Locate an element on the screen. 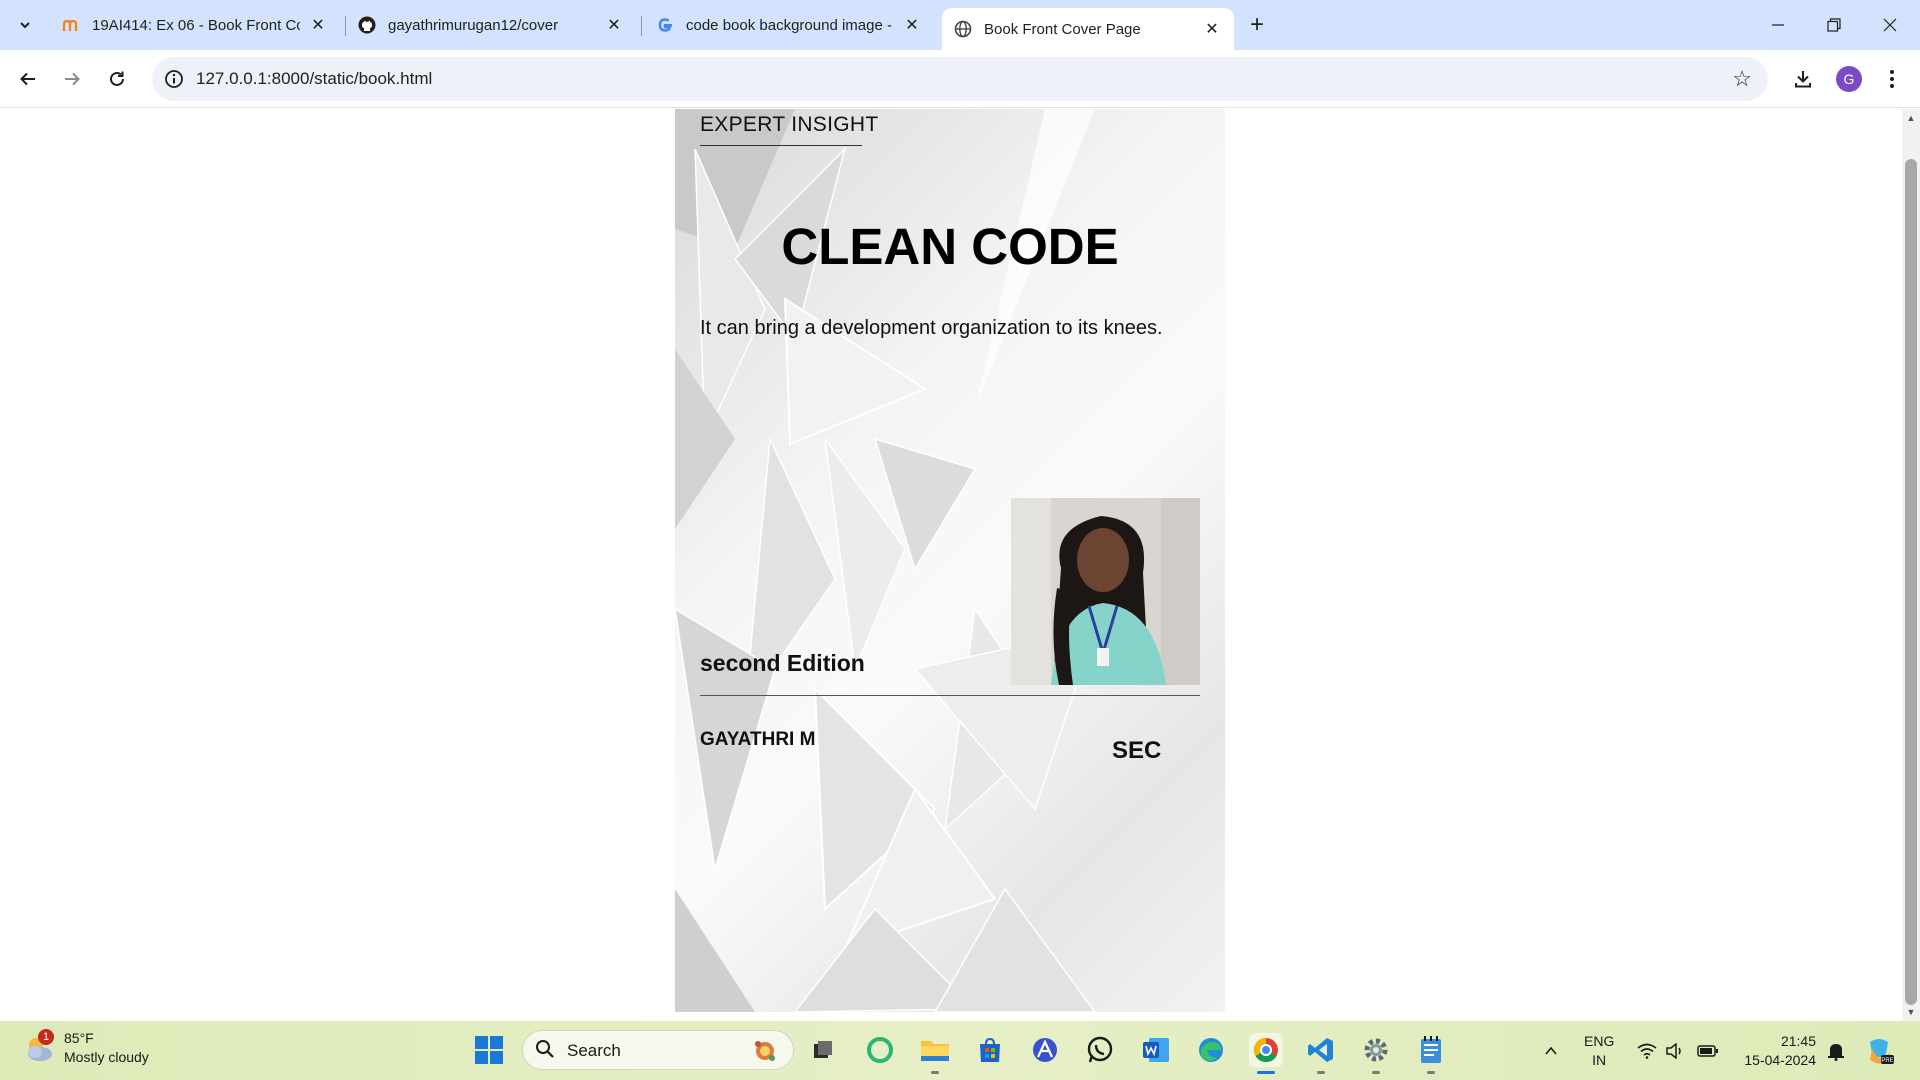 This screenshot has width=1920, height=1080. download-icon is located at coordinates (1803, 79).